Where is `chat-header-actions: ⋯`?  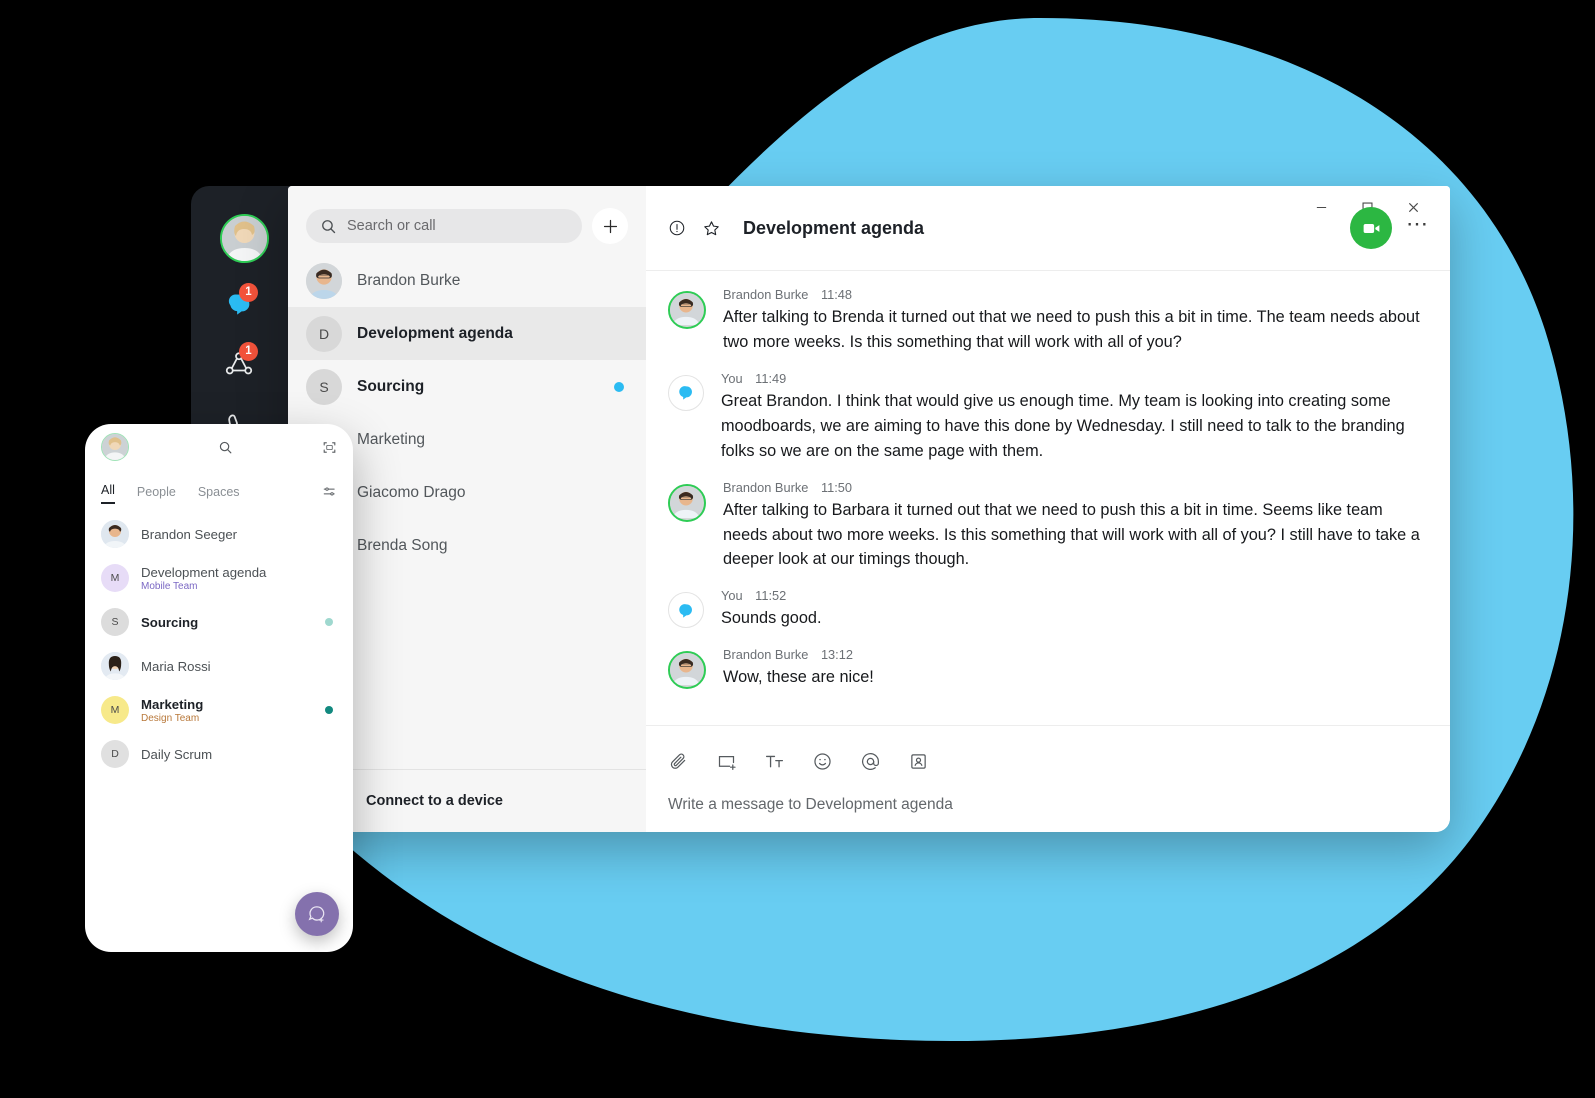 chat-header-actions: ⋯ is located at coordinates (1390, 228).